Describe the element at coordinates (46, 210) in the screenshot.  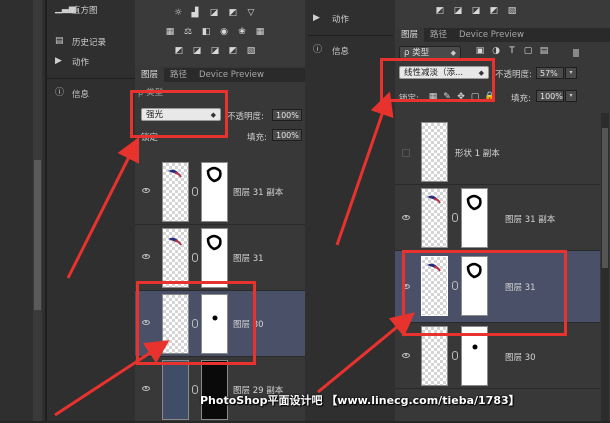
I see `left-dock-divider` at that location.